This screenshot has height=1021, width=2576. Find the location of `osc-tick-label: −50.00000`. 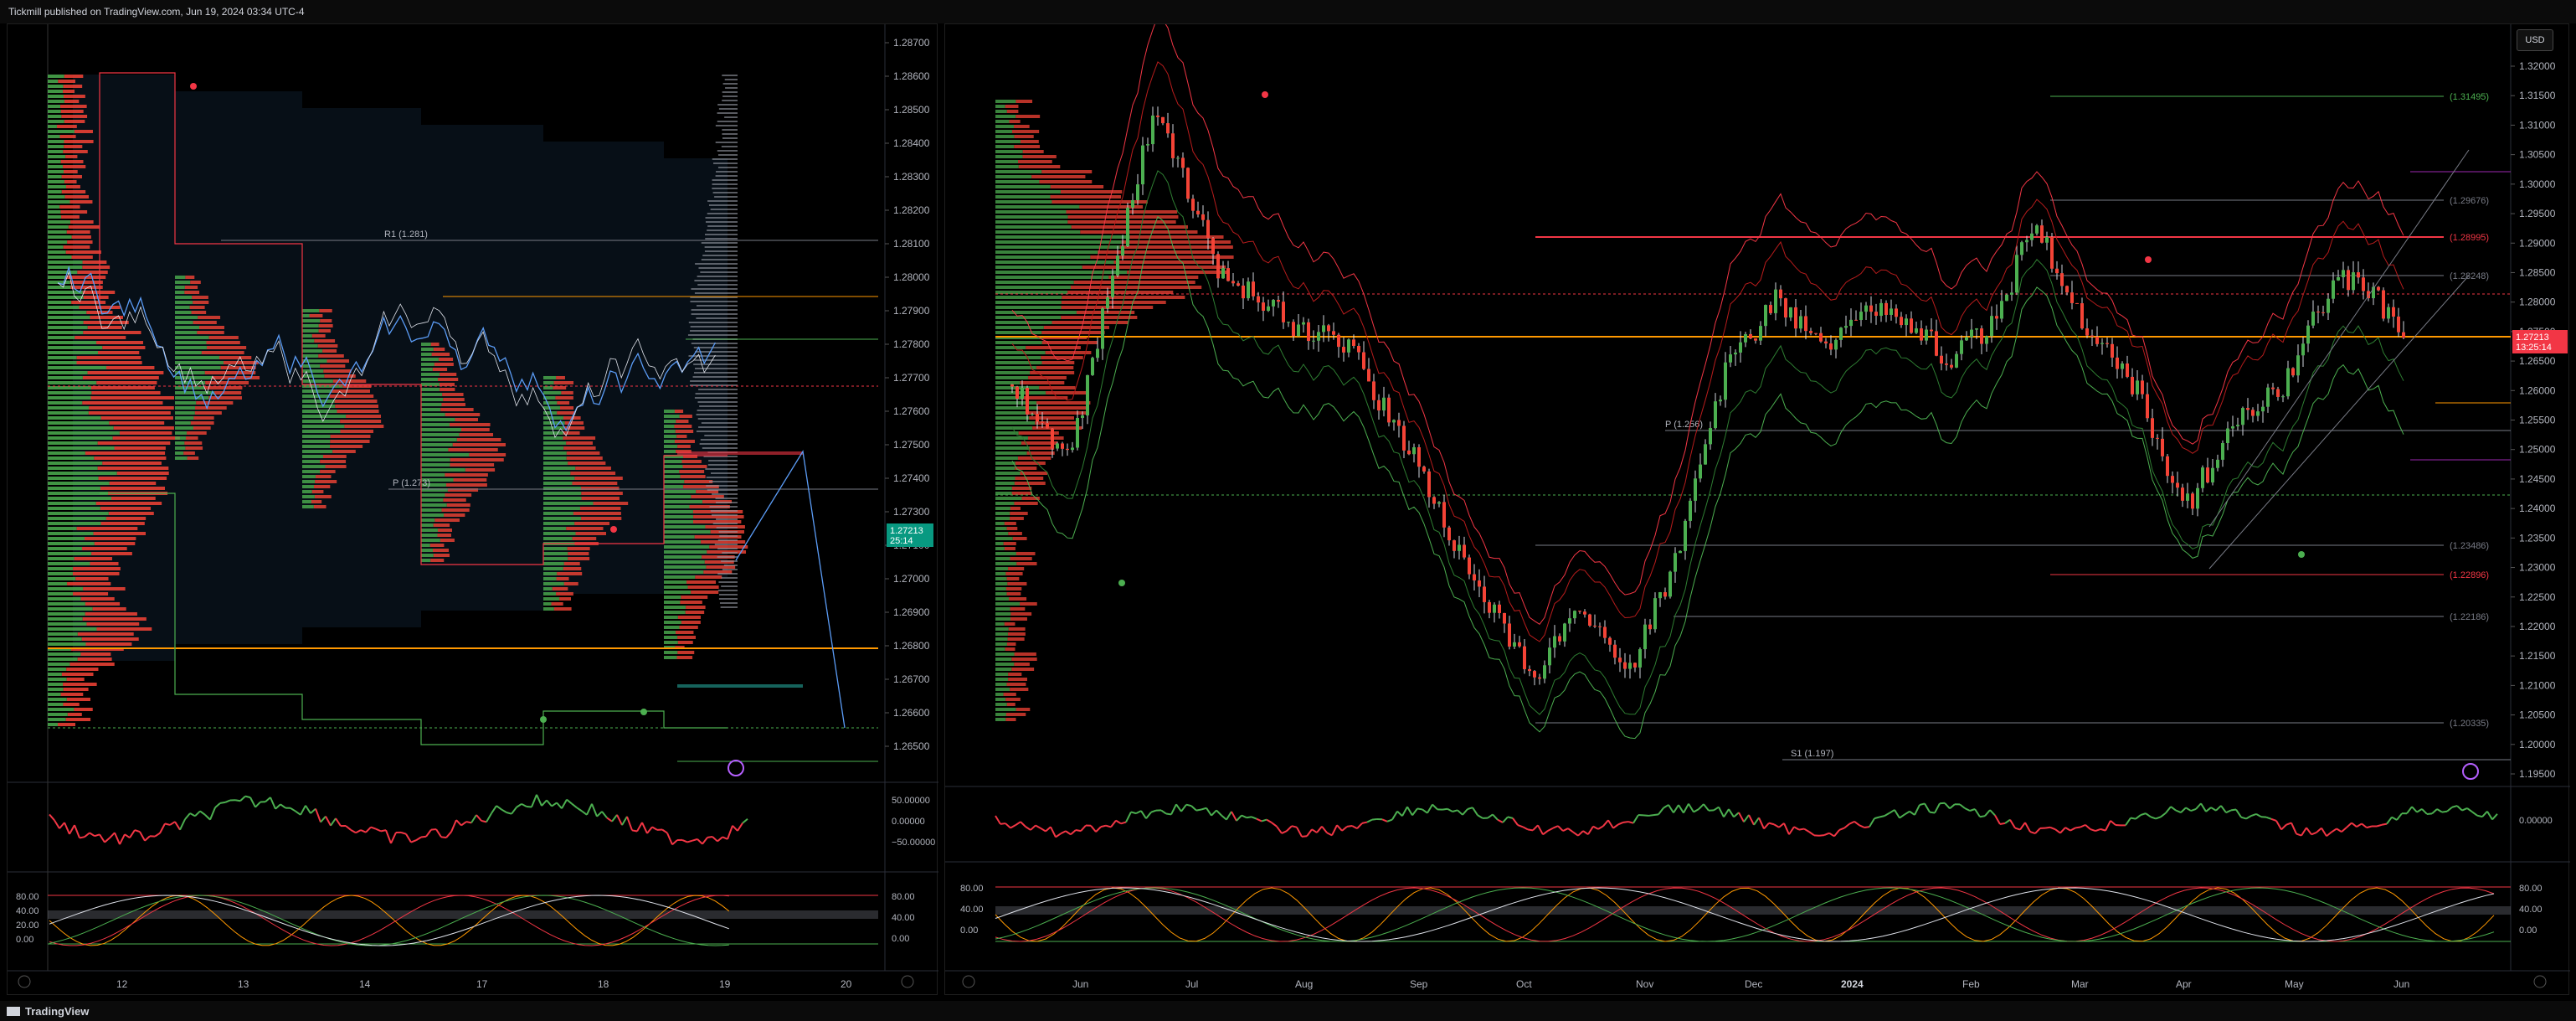

osc-tick-label: −50.00000 is located at coordinates (914, 843).